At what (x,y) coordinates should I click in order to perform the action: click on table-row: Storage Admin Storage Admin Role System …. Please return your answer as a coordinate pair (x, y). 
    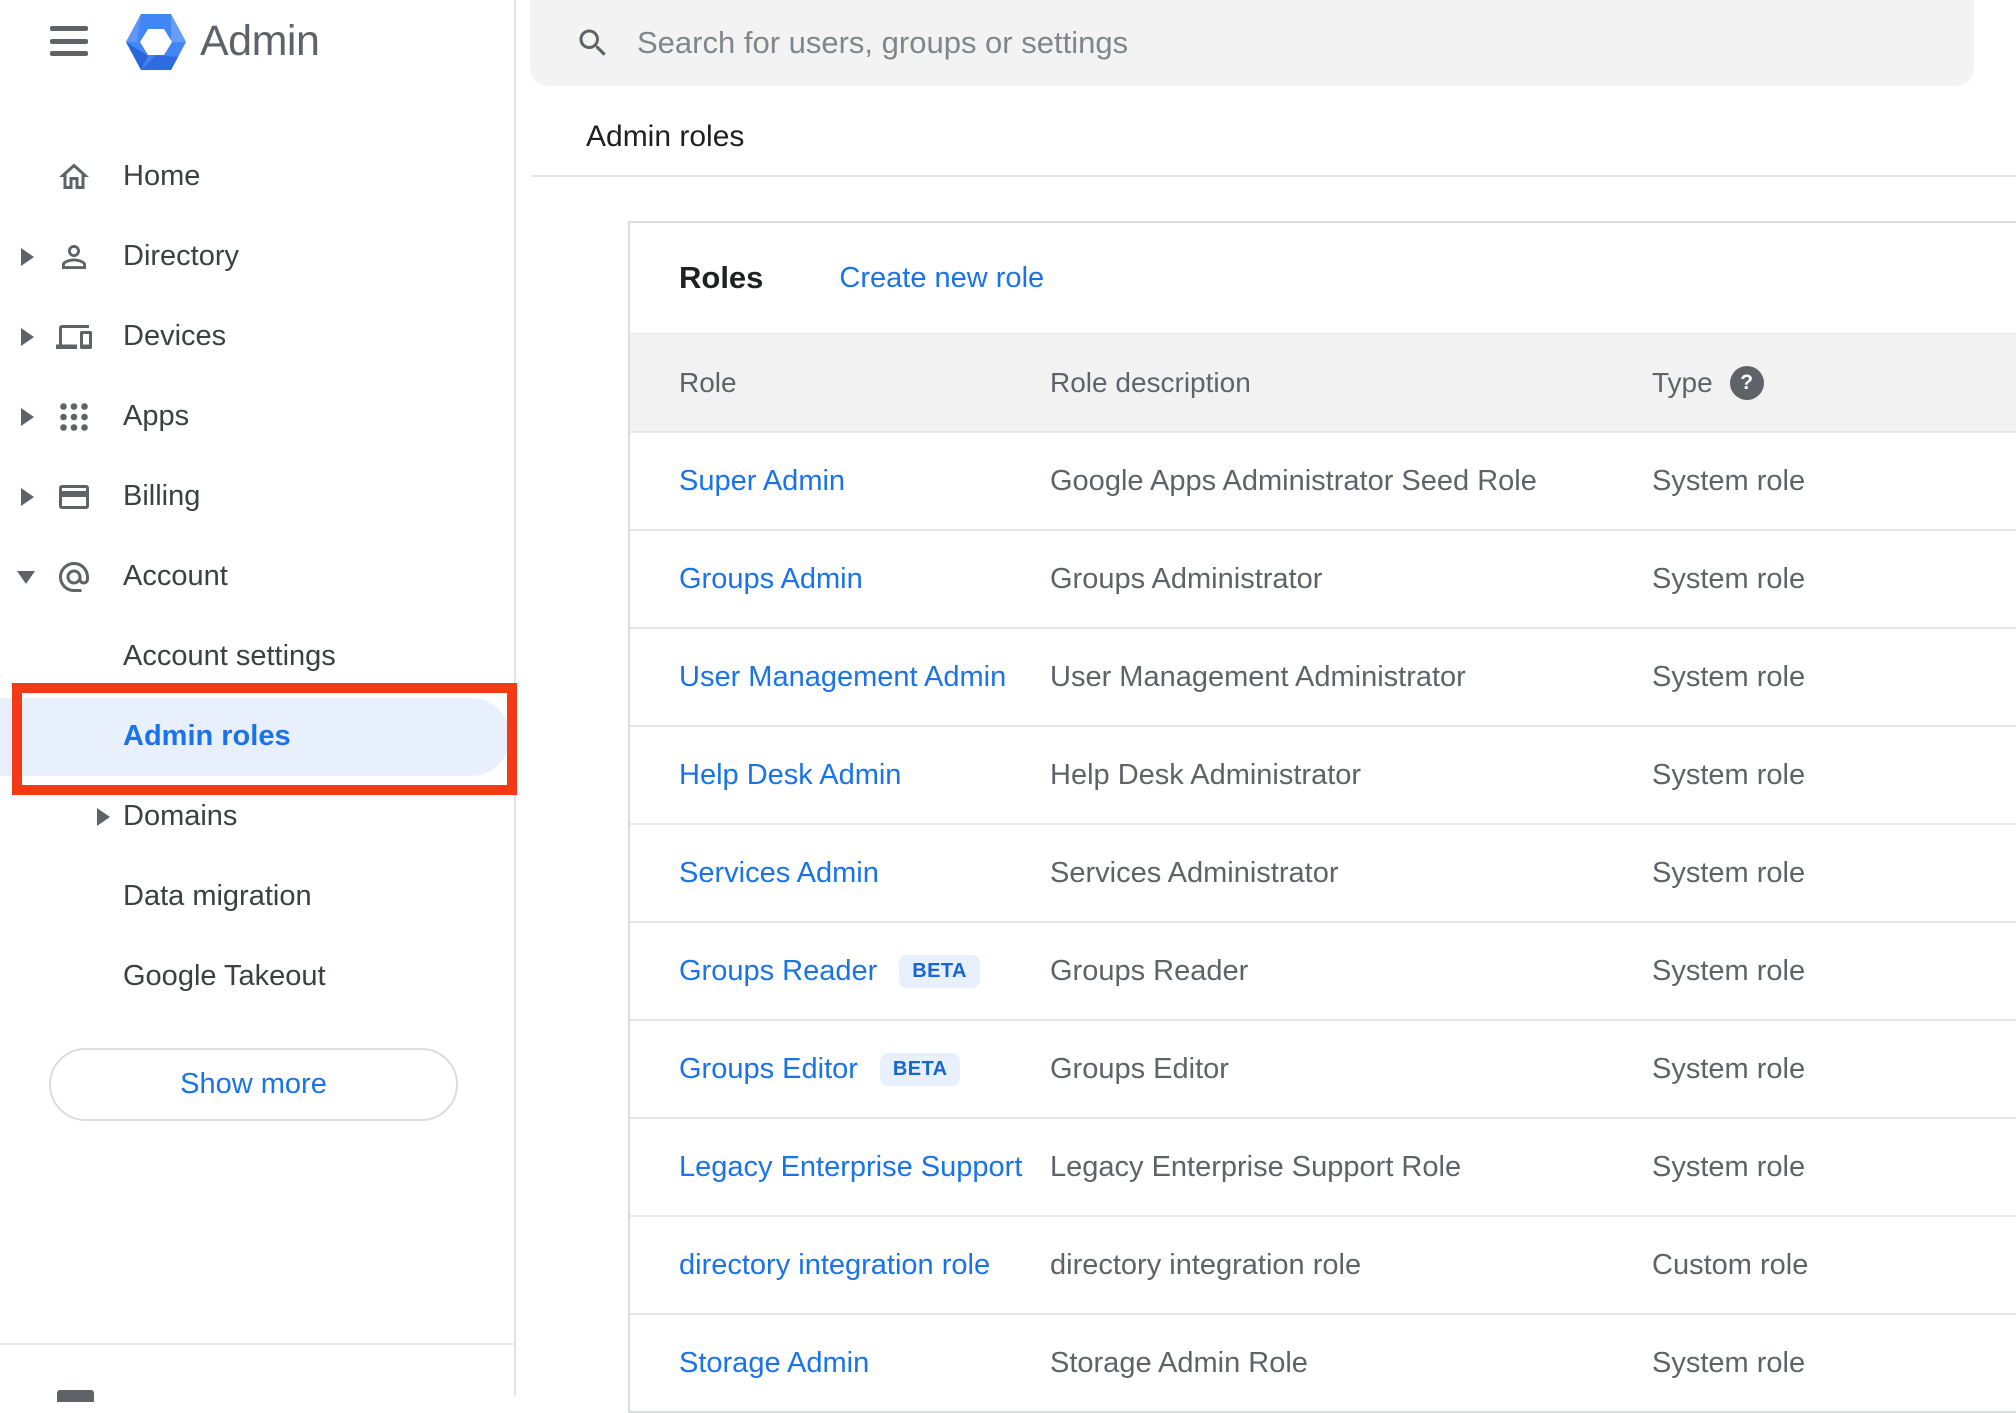
    Looking at the image, I should click on (1323, 1362).